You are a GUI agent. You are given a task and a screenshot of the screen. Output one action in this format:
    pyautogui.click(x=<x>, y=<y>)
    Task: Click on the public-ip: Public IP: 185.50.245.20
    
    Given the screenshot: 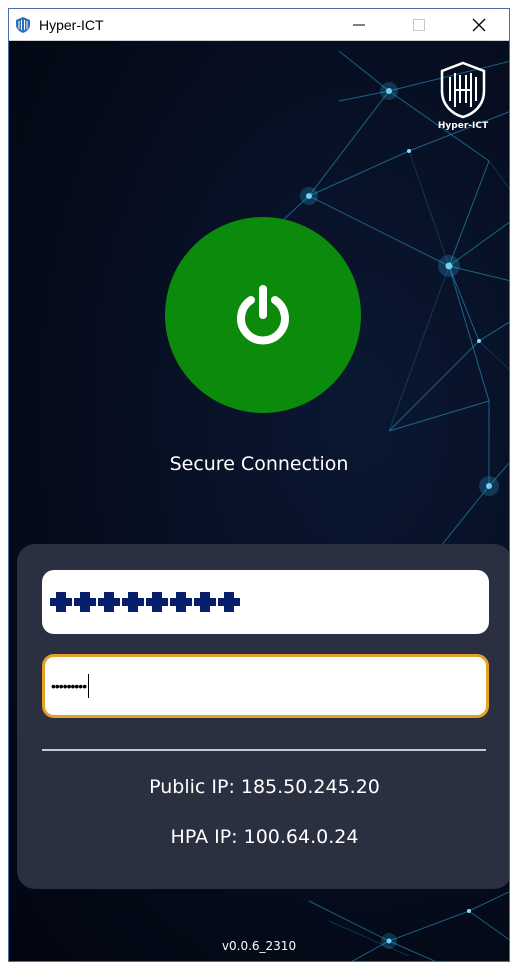 What is the action you would take?
    pyautogui.click(x=264, y=787)
    